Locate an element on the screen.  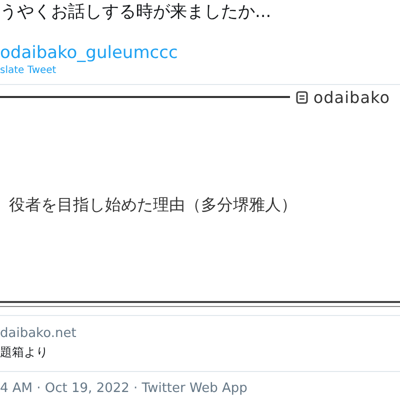
translate-link: slate Tweet is located at coordinates (28, 70).